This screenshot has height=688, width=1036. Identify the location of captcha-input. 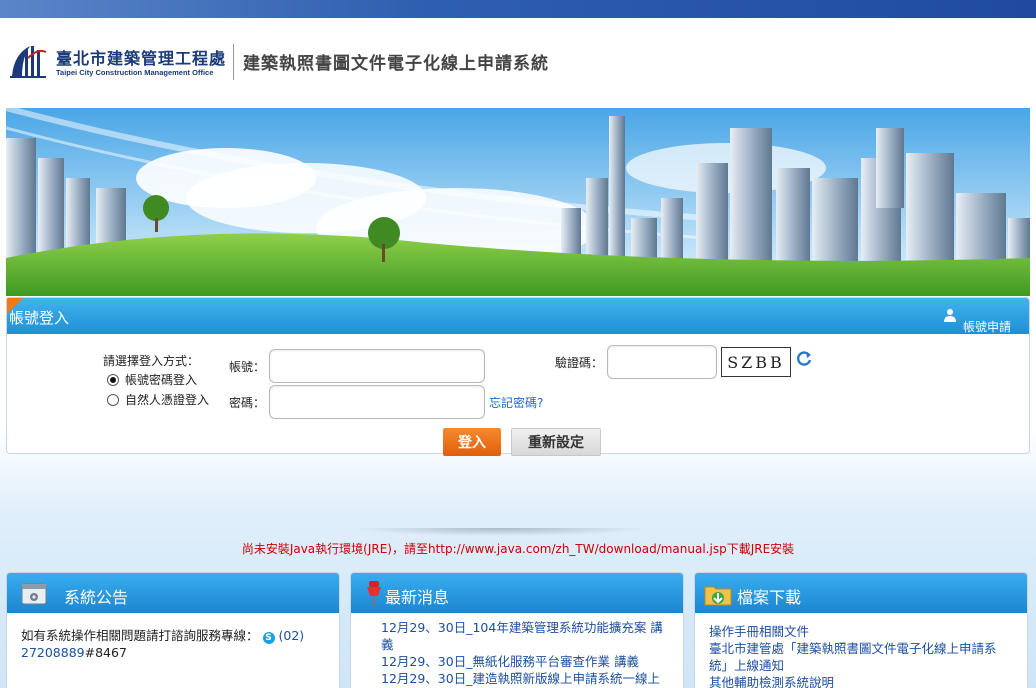
(662, 362).